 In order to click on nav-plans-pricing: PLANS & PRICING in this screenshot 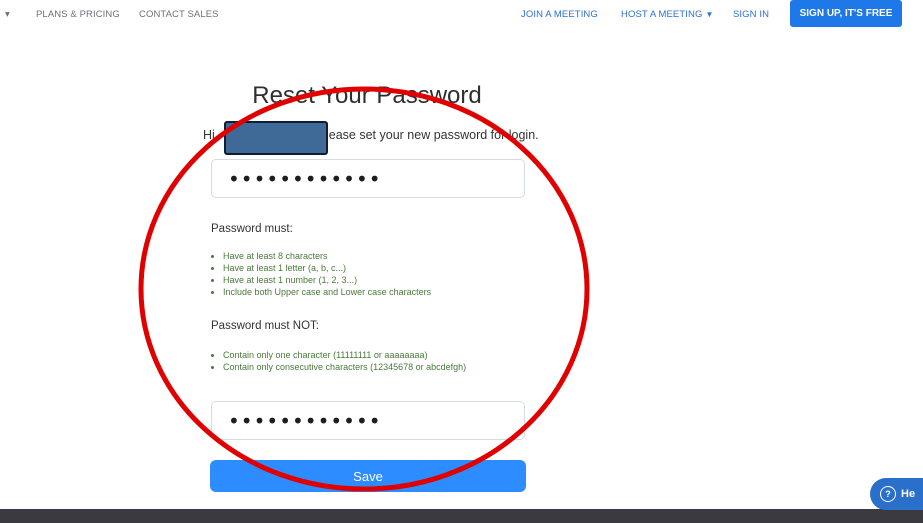, I will do `click(78, 14)`.